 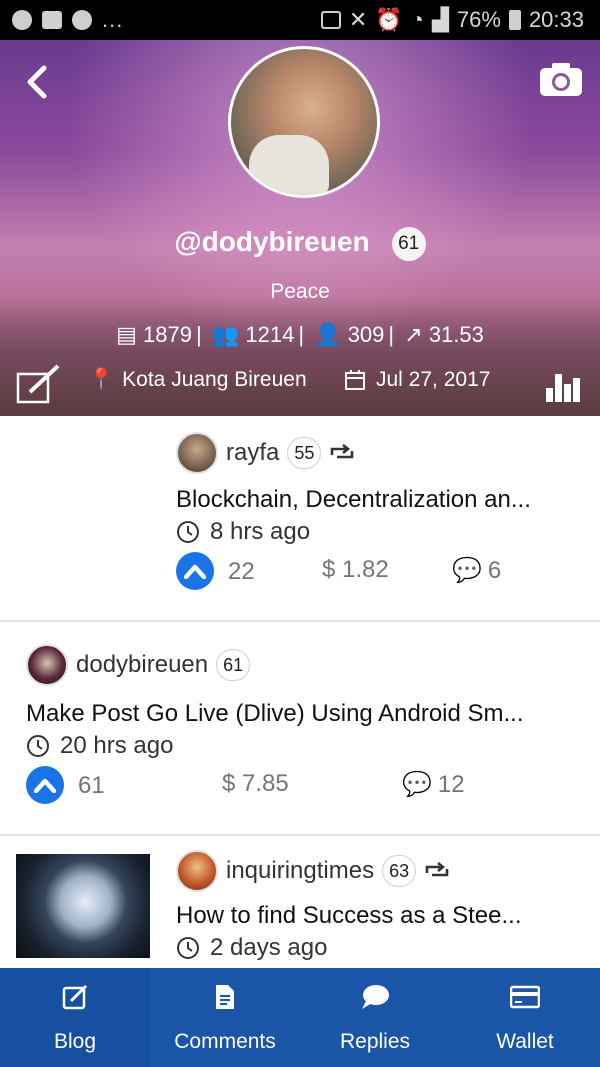 I want to click on bar-chart-icon, so click(x=563, y=388).